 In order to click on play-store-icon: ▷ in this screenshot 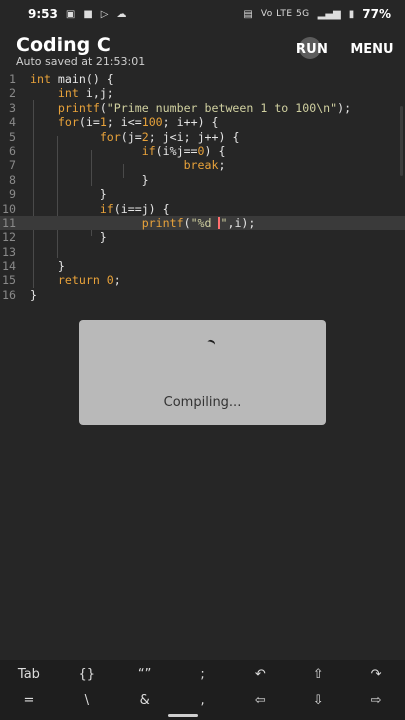, I will do `click(104, 14)`.